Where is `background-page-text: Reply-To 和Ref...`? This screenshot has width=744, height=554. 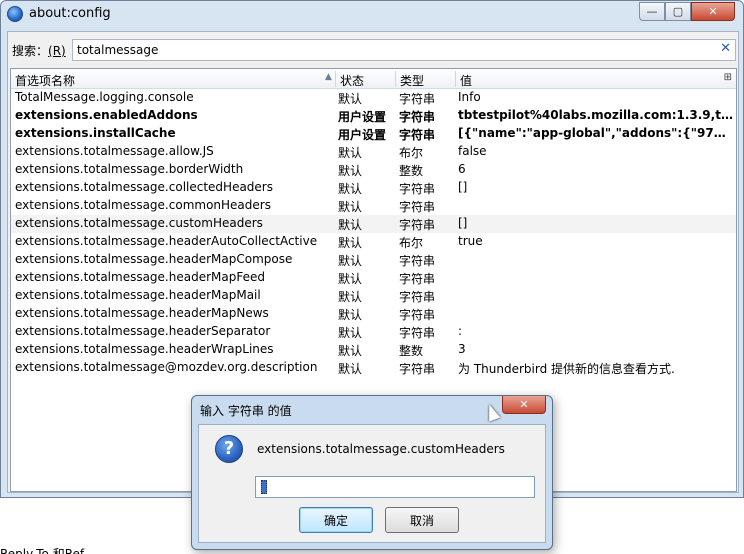 background-page-text: Reply-To 和Ref... is located at coordinates (47, 550).